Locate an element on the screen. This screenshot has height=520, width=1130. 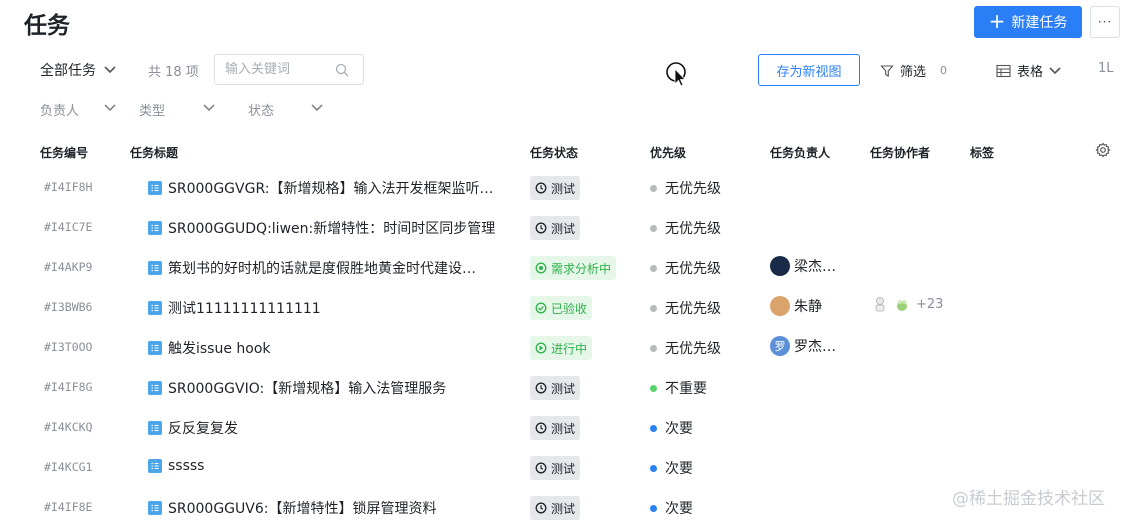
status-filter: 状态 is located at coordinates (285, 109).